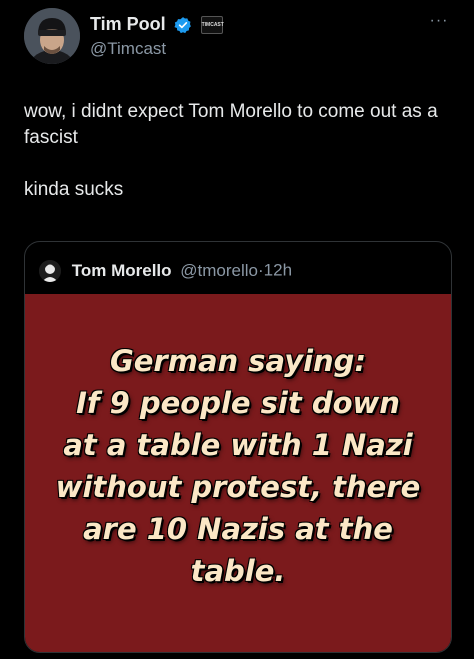 The width and height of the screenshot is (474, 659). Describe the element at coordinates (238, 487) in the screenshot. I see `image-text-line: without protest, there` at that location.